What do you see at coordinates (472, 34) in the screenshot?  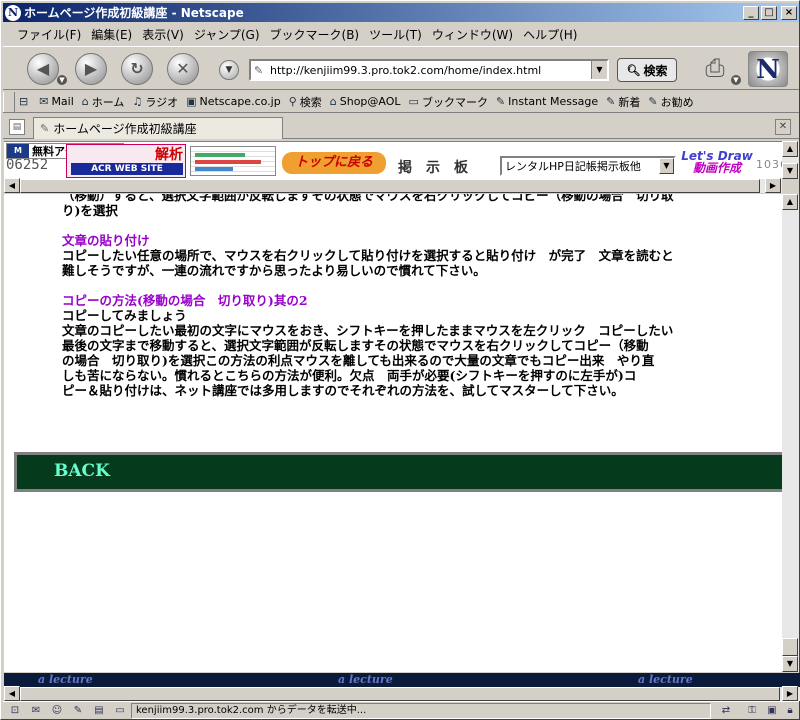 I see `menu-window: ウィンドウ(W)` at bounding box center [472, 34].